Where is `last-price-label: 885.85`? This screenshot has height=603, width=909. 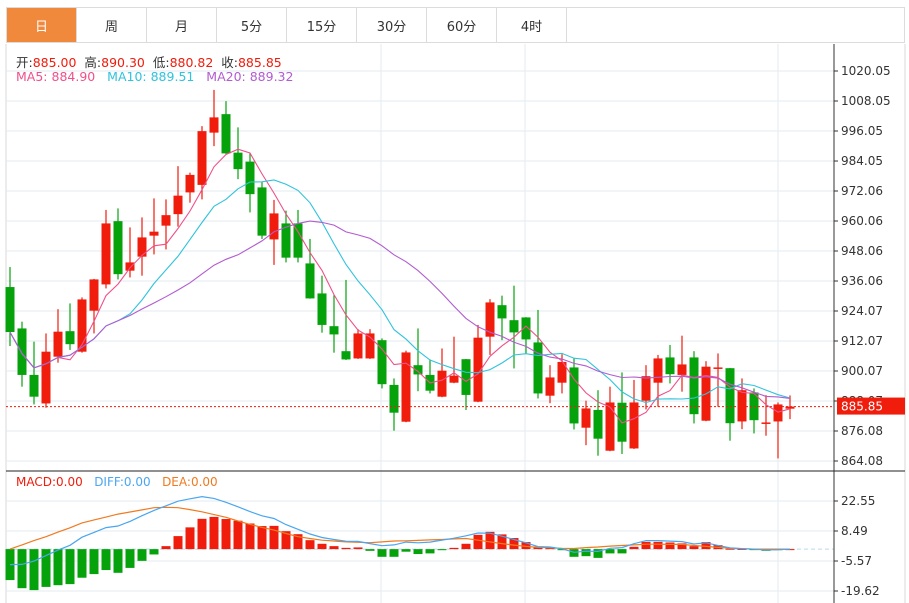
last-price-label: 885.85 is located at coordinates (862, 407).